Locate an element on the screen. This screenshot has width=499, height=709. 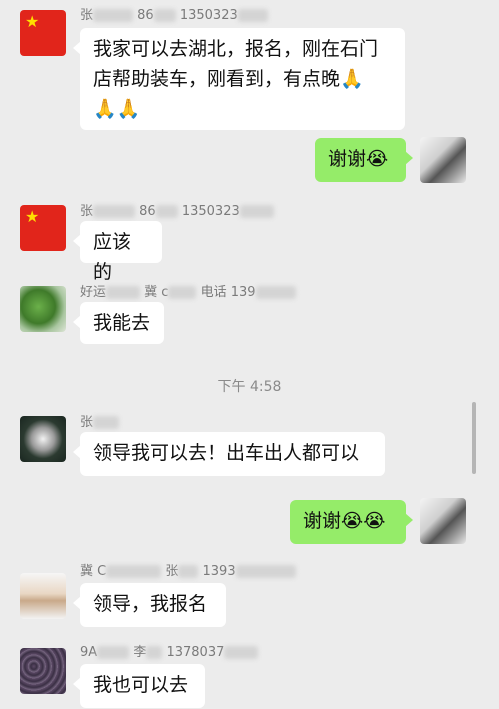
message-text: 应该的 is located at coordinates (112, 257).